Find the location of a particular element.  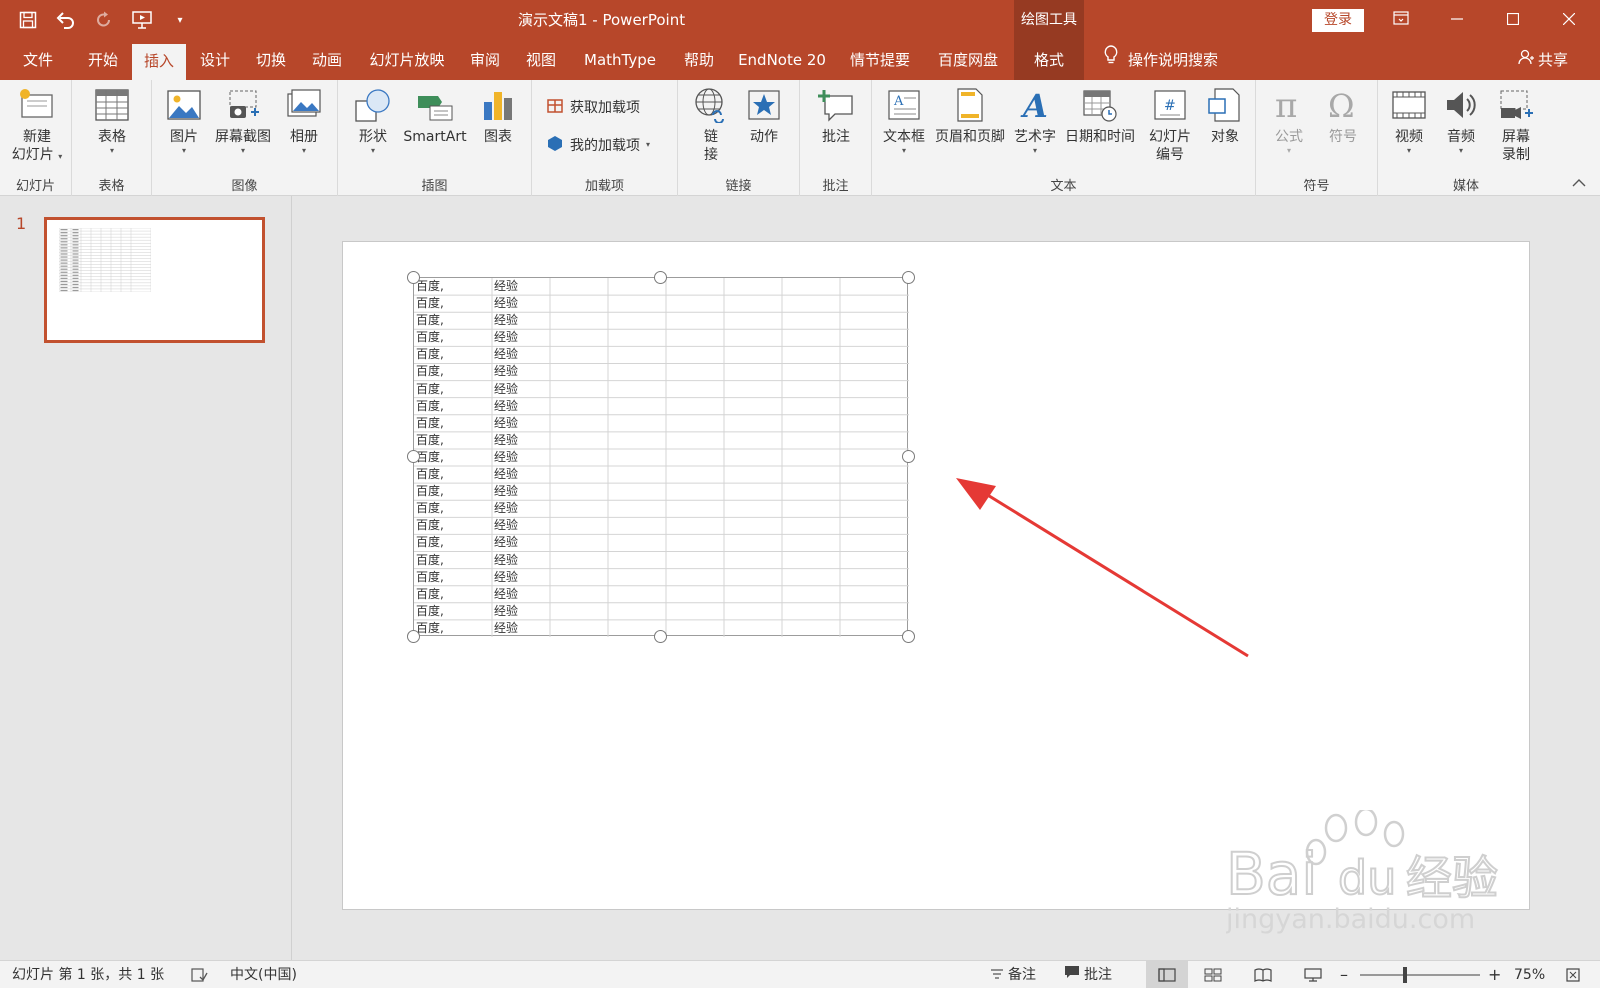

textbox-button: A 文本框 ▾ is located at coordinates (904, 121).